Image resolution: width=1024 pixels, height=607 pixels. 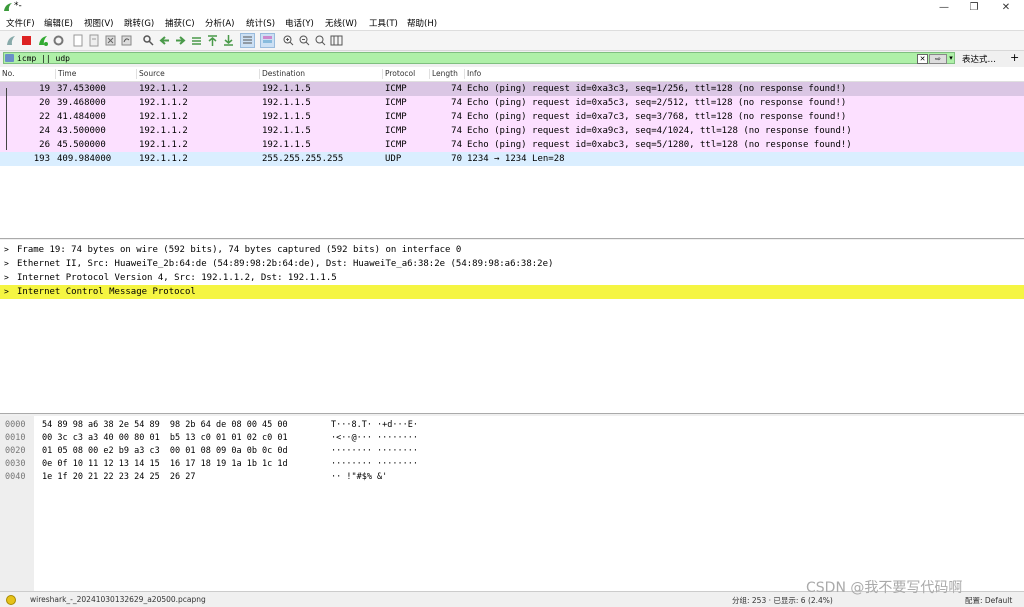 I want to click on cell-no: 22, so click(x=44, y=117).